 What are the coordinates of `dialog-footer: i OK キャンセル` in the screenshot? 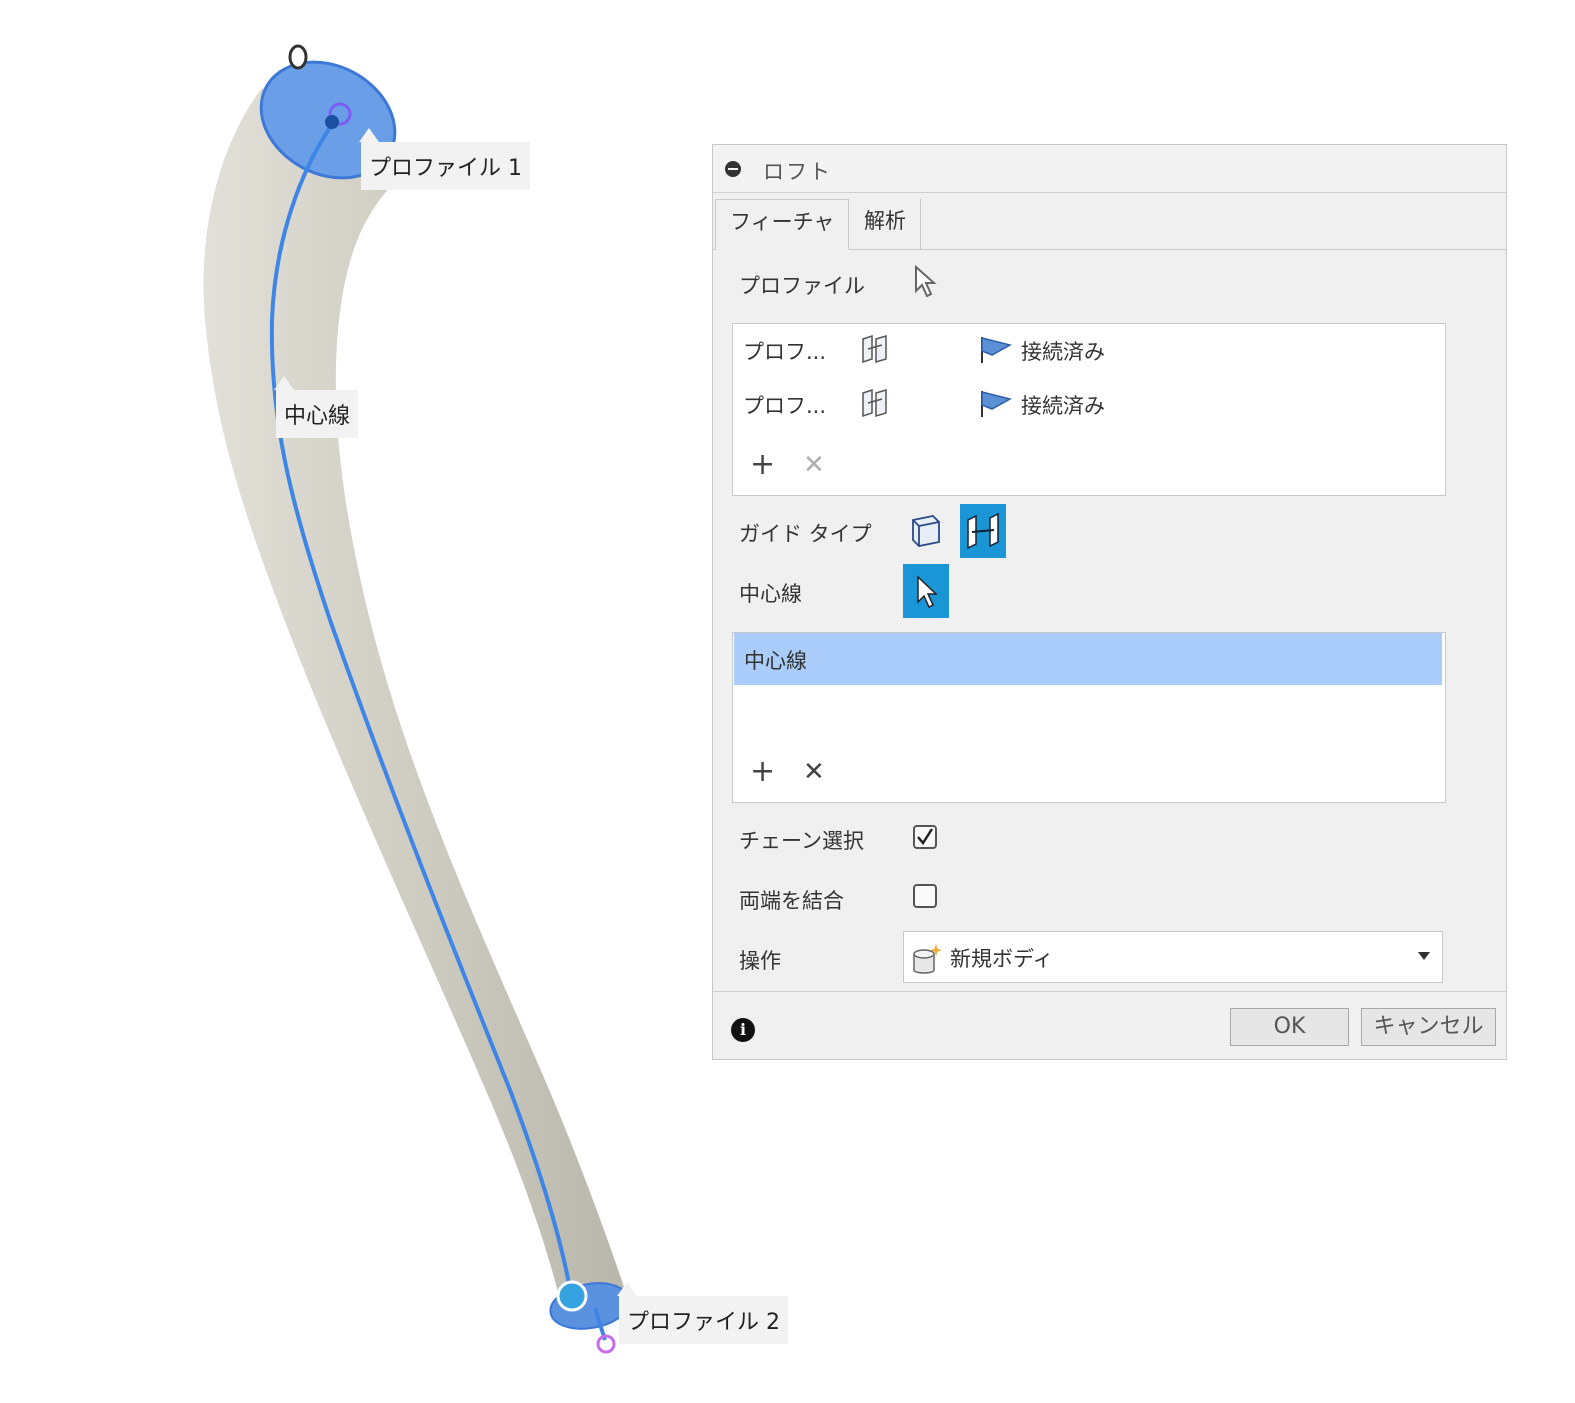 It's located at (1109, 1025).